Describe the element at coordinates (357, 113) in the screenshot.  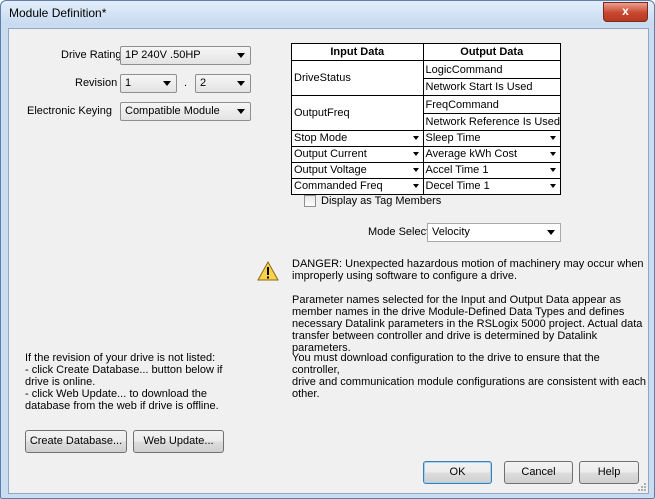
I see `input-cell: OutputFreq` at that location.